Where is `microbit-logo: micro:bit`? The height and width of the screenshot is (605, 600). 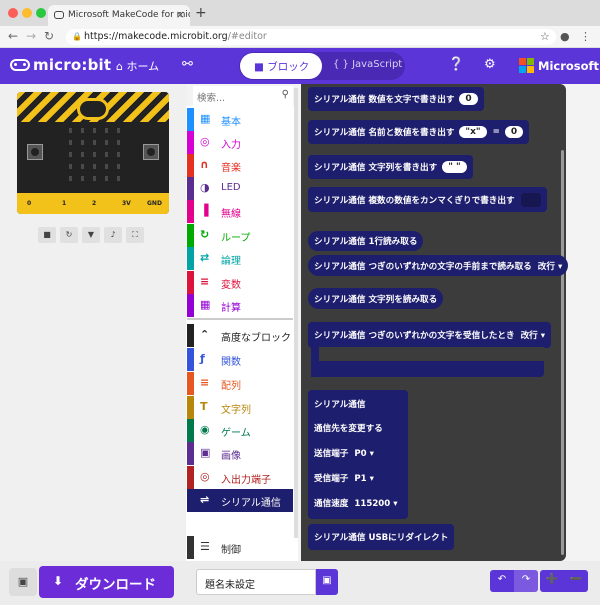 microbit-logo: micro:bit is located at coordinates (60, 65).